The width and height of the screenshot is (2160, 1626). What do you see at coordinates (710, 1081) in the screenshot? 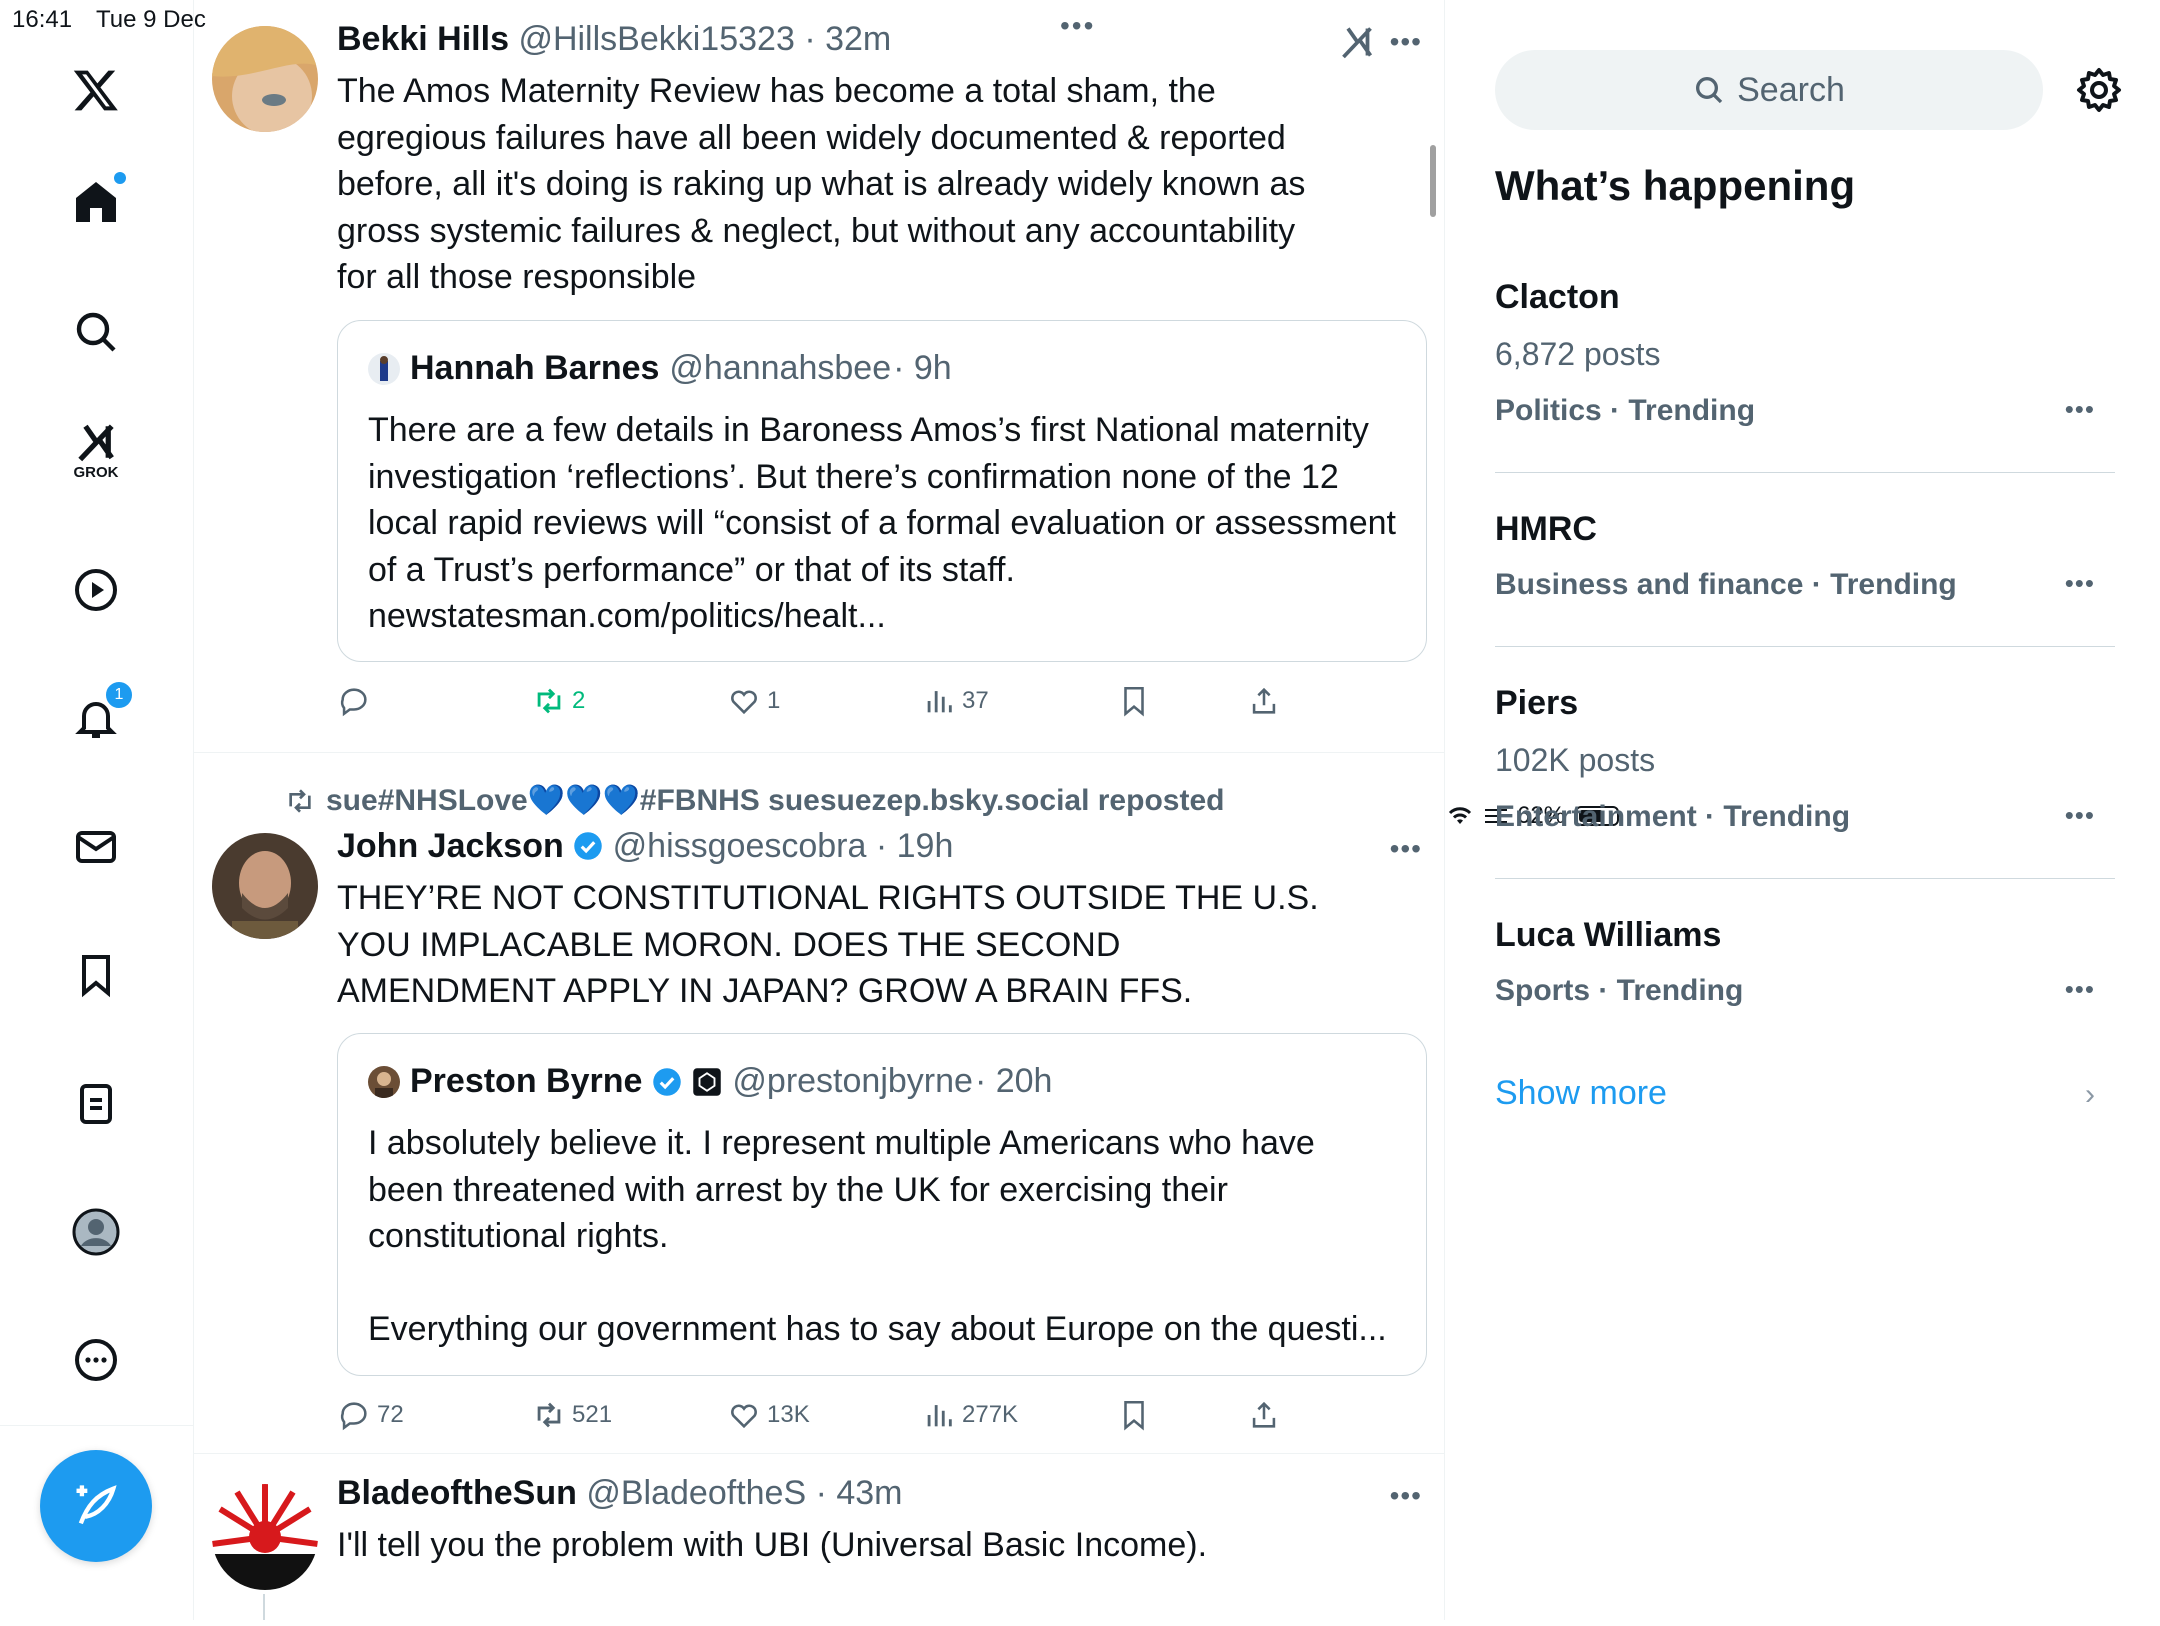
I see `quote-header: Preston Byrne @prestonjbyrne · 20h` at bounding box center [710, 1081].